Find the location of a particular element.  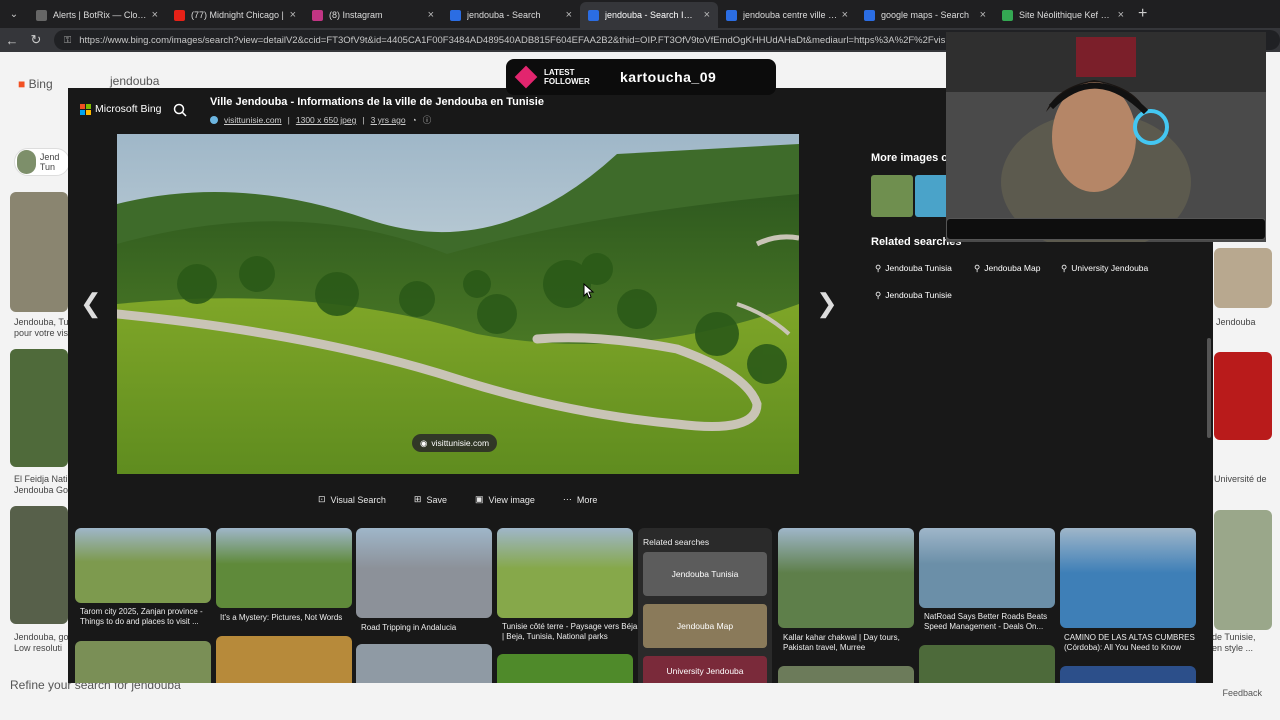

view-image-button: ▣ View image is located at coordinates (505, 499).